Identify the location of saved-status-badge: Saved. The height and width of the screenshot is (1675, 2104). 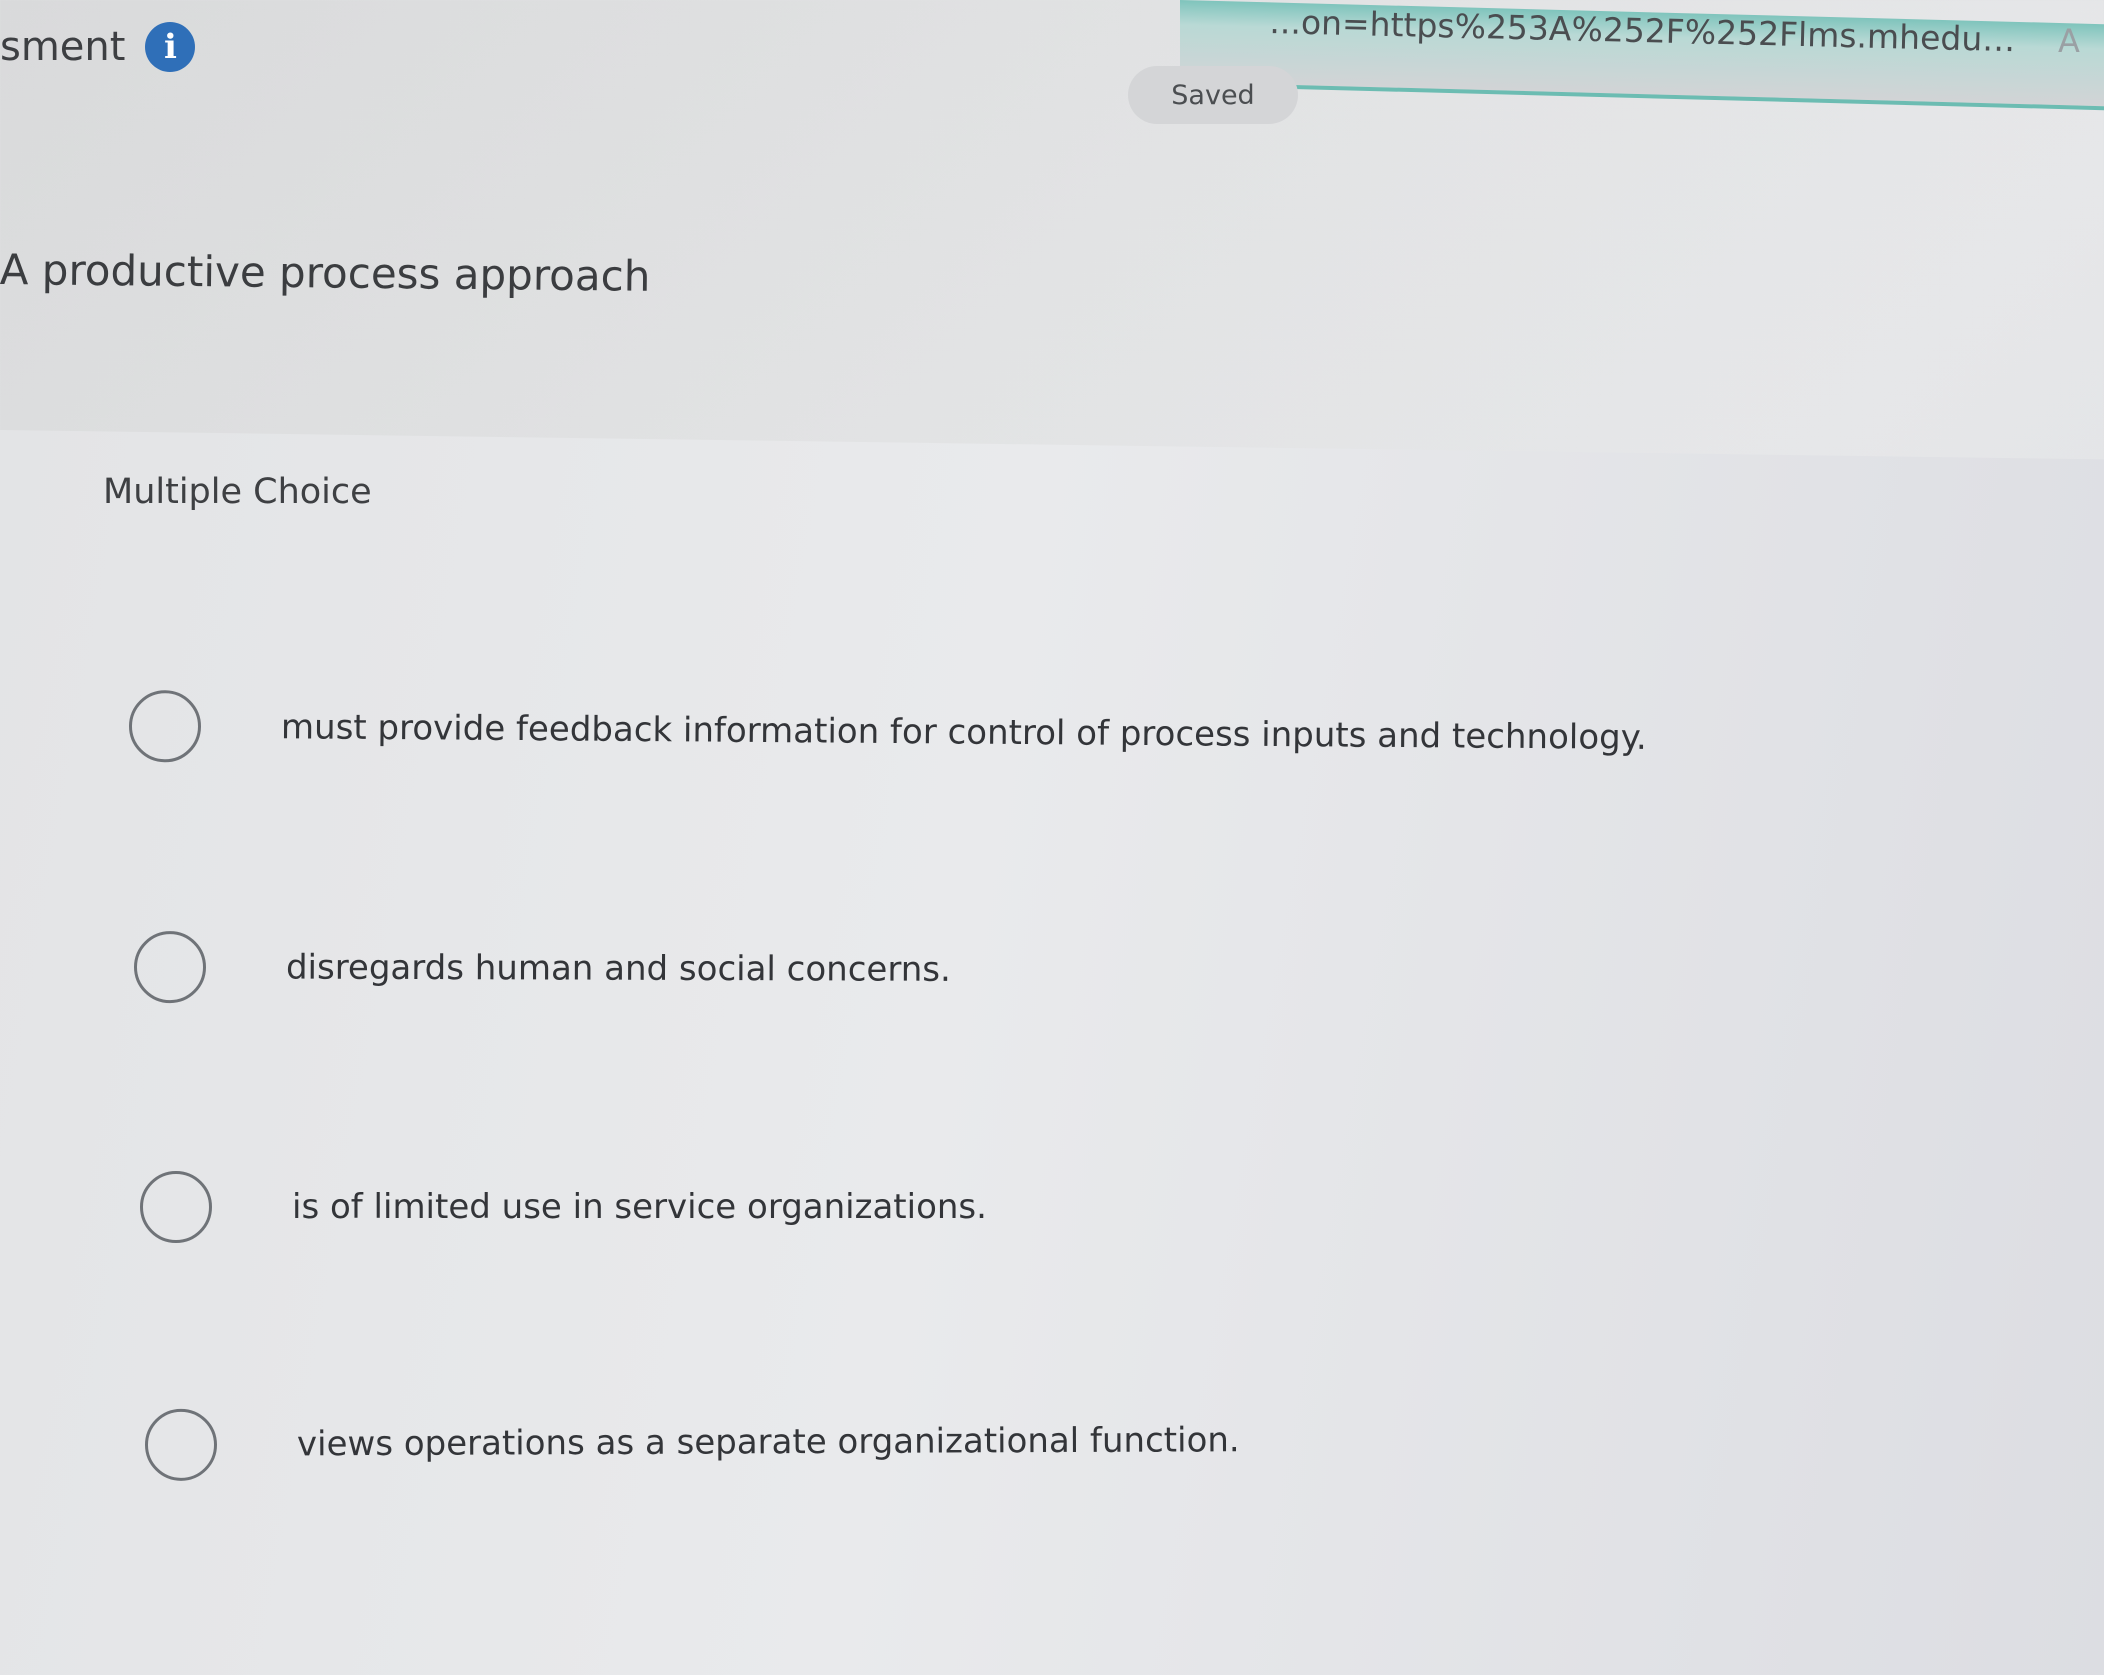
(1213, 95).